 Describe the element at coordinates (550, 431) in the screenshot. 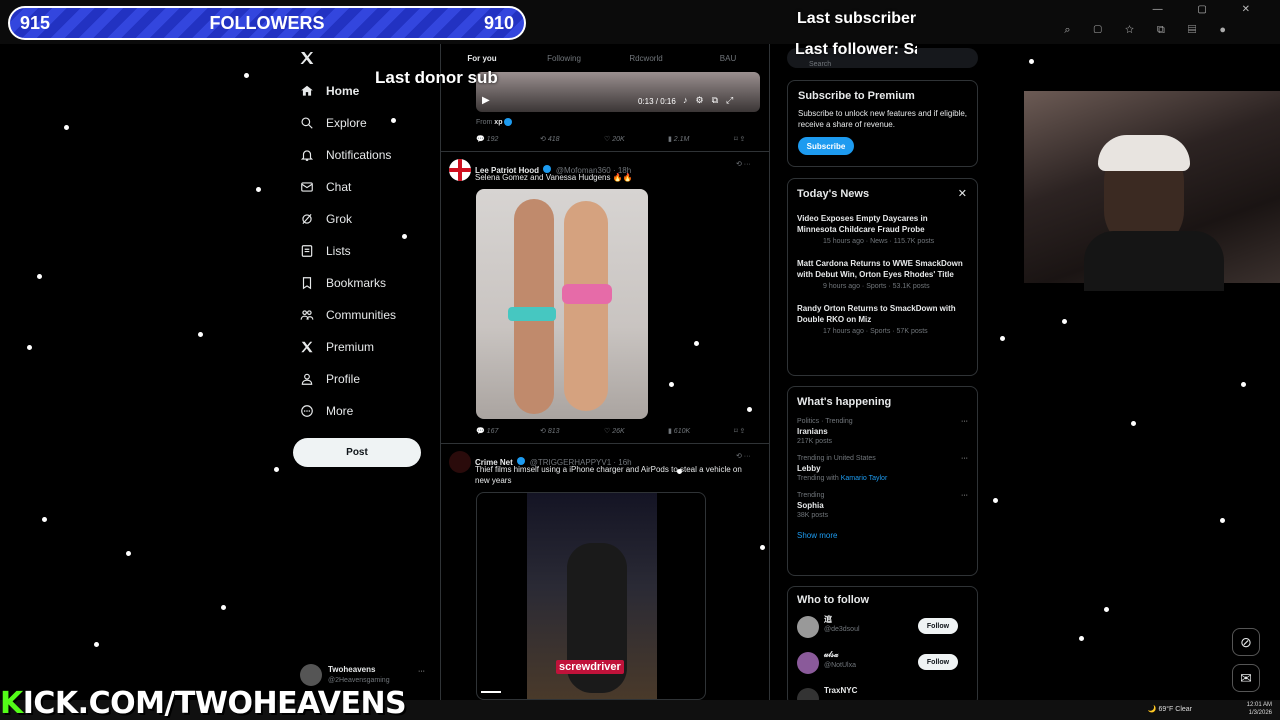

I see `repost-button: ⟲ 813` at that location.